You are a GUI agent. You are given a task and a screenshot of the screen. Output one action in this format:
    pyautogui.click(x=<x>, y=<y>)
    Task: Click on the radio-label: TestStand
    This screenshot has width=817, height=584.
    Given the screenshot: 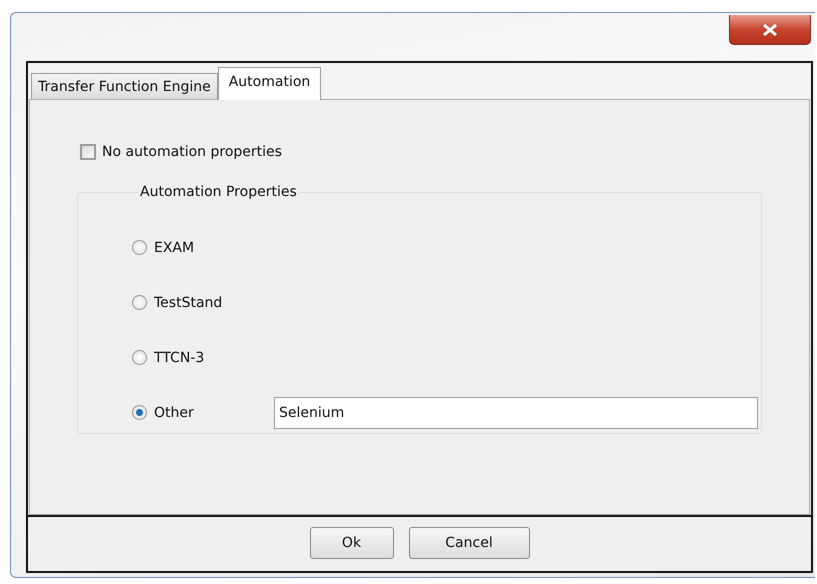 What is the action you would take?
    pyautogui.click(x=189, y=302)
    